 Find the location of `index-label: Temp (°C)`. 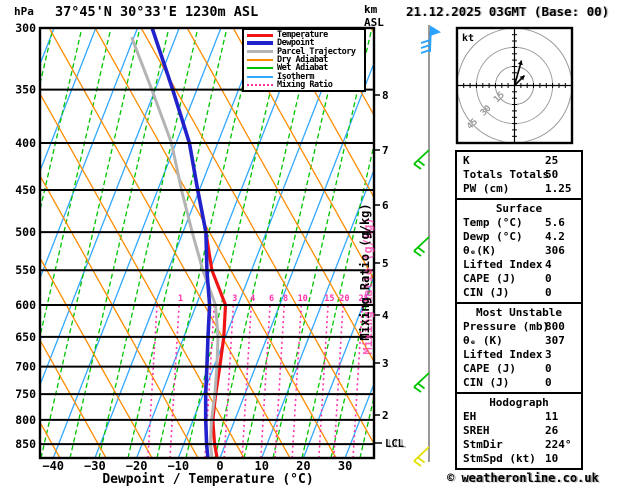

index-label: Temp (°C) is located at coordinates (493, 222).